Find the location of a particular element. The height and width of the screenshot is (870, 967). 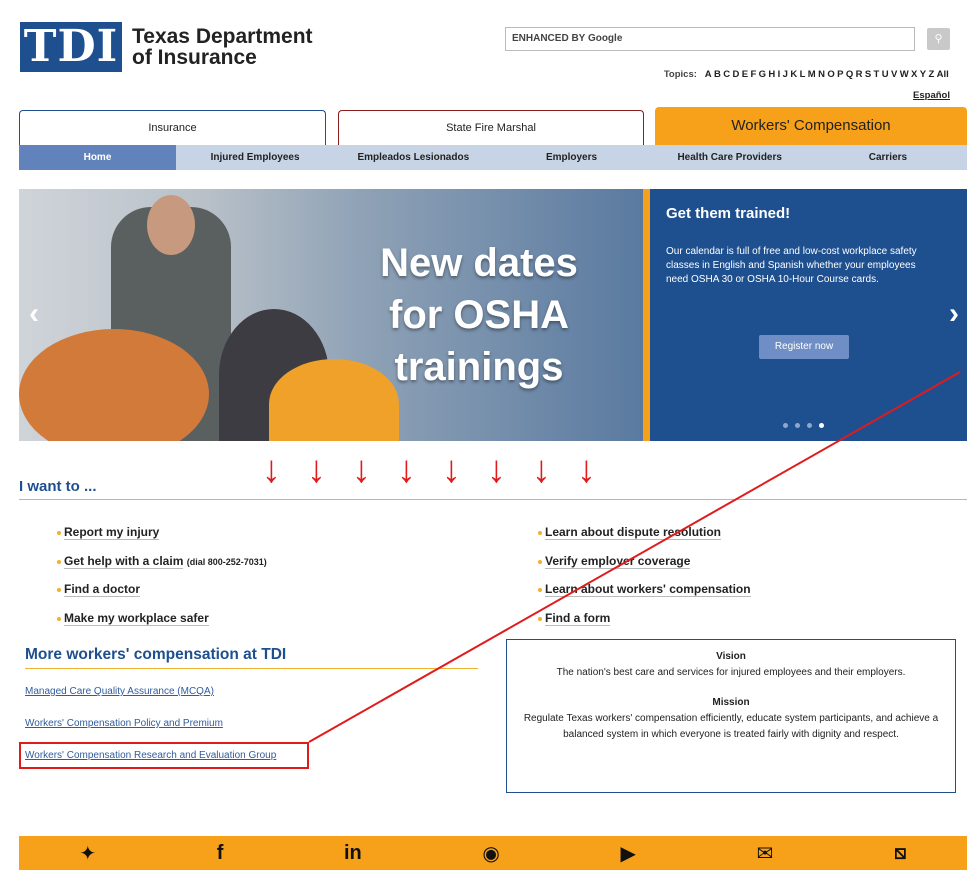

search-input: ENHANCED BY Google is located at coordinates (710, 39).